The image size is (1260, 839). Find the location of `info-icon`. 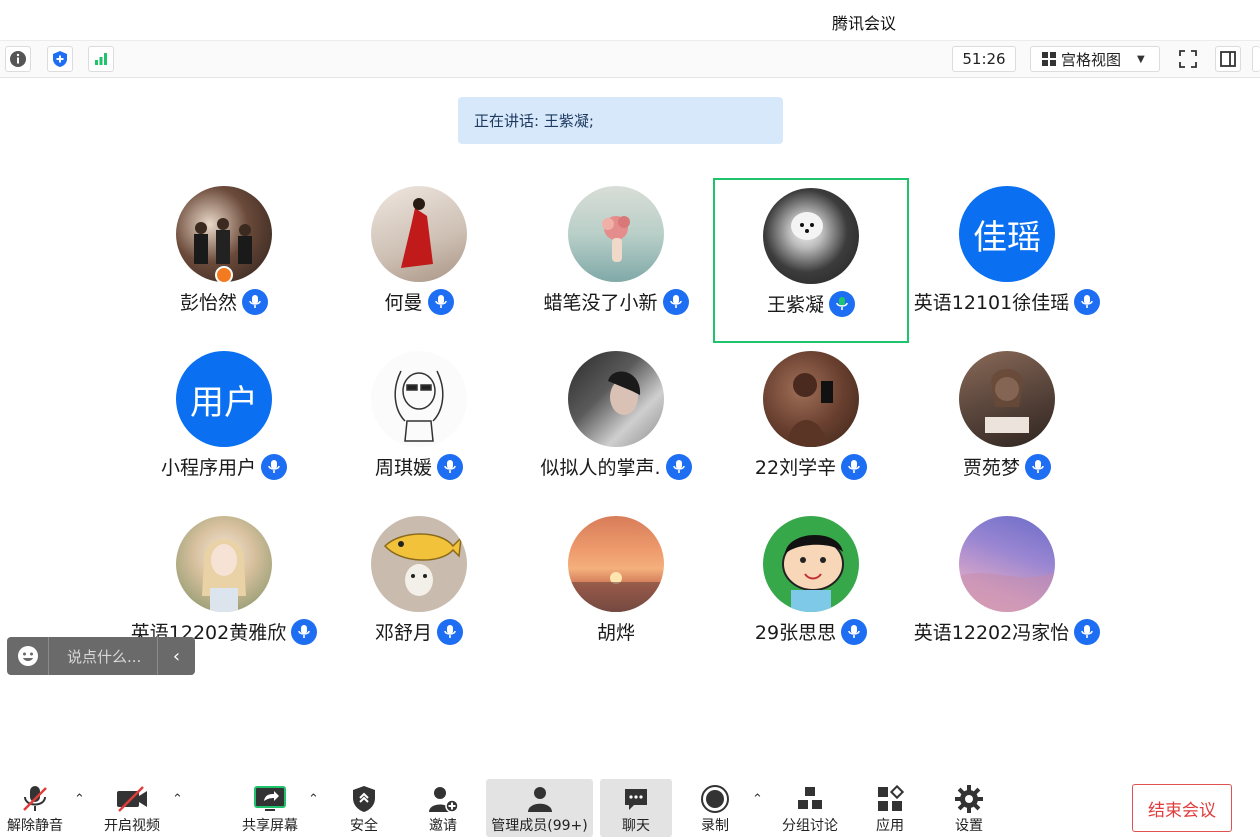

info-icon is located at coordinates (18, 59).